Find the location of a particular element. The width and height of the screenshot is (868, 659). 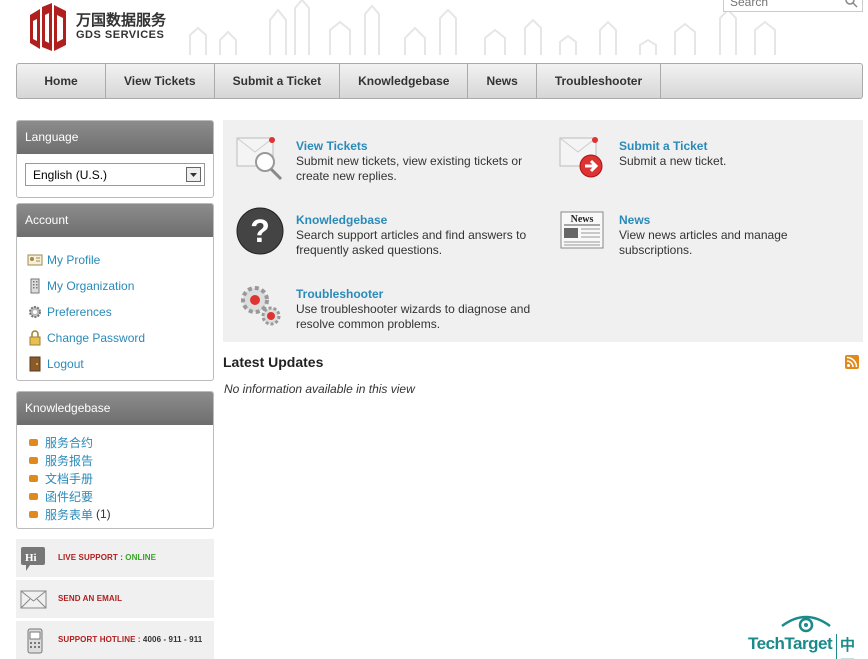

kb-category-item: 文档手册 is located at coordinates (121, 478).